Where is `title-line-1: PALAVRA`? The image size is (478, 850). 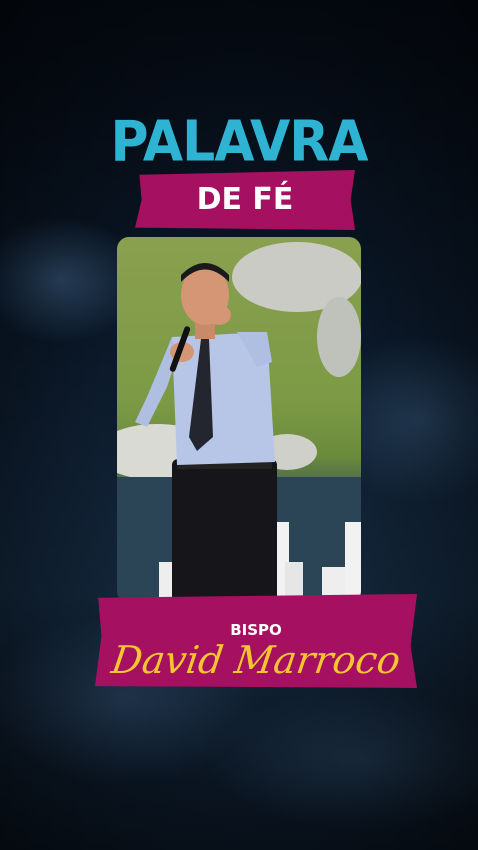 title-line-1: PALAVRA is located at coordinates (239, 142).